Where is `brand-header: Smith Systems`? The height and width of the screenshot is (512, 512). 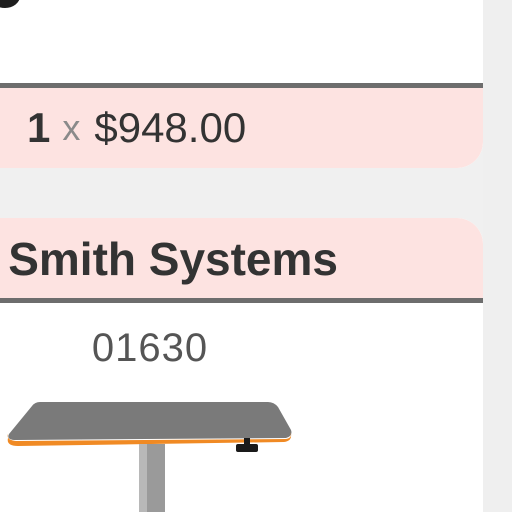
brand-header: Smith Systems is located at coordinates (241, 258).